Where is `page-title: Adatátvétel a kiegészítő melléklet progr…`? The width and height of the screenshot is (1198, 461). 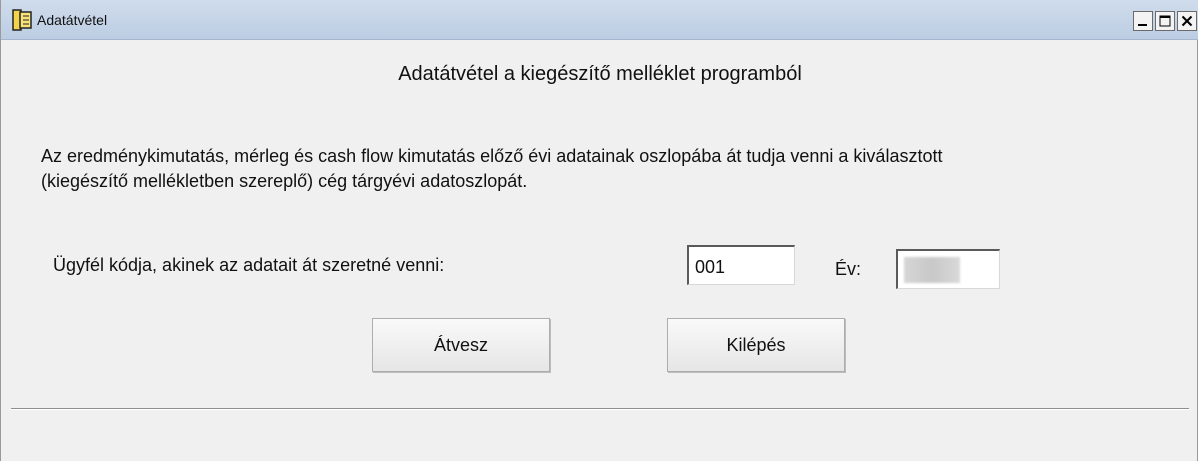
page-title: Adatátvétel a kiegészítő melléklet progr… is located at coordinates (600, 74).